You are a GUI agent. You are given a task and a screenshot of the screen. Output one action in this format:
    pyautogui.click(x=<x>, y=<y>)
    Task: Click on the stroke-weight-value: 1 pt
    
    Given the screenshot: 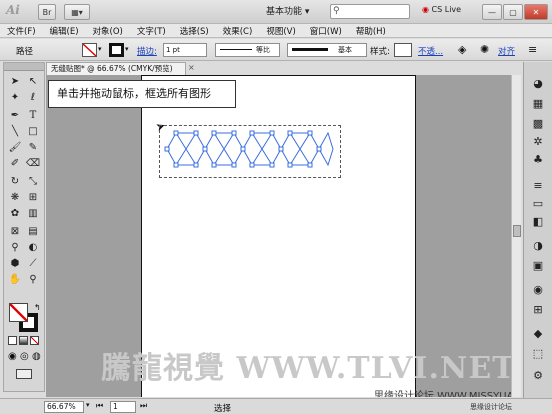 What is the action you would take?
    pyautogui.click(x=173, y=50)
    